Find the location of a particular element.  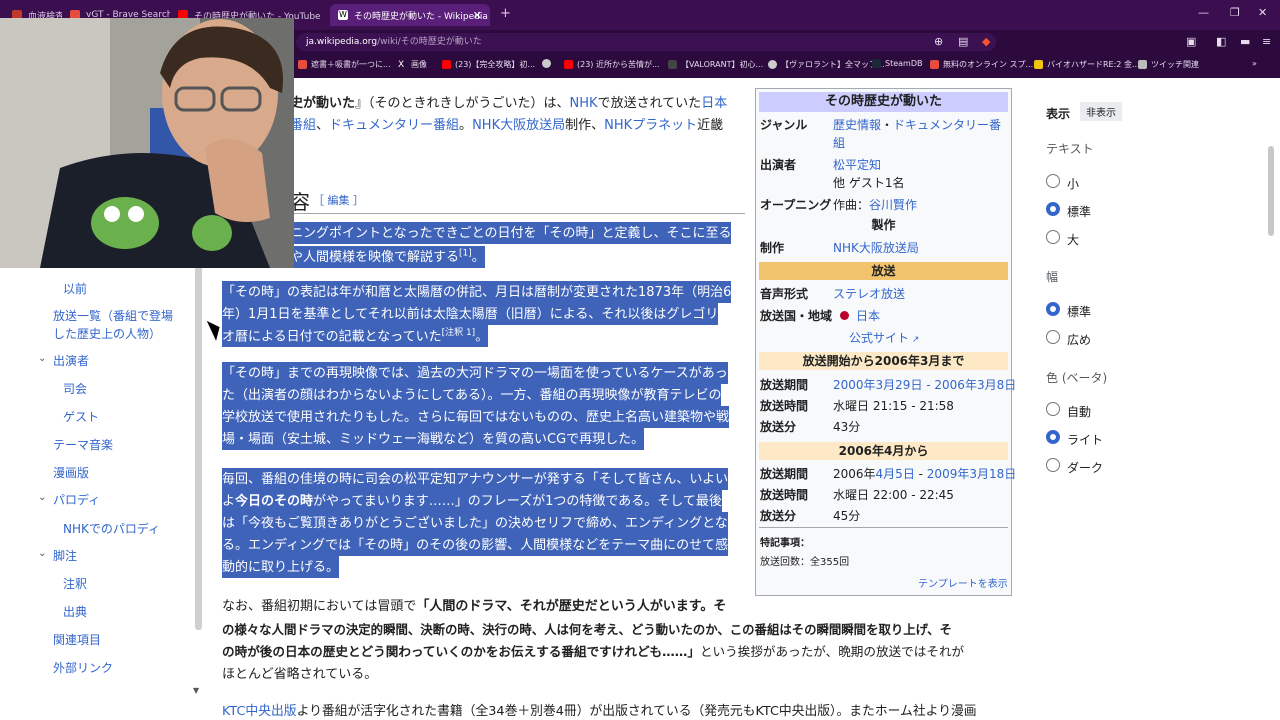

footnote-link: [注釈 1] is located at coordinates (459, 333).